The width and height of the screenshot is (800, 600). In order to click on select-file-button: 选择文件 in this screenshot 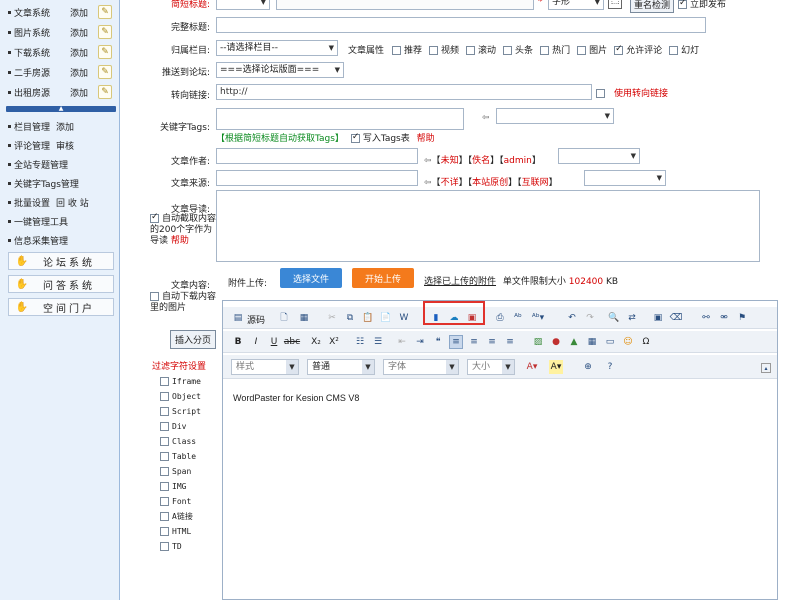, I will do `click(311, 278)`.